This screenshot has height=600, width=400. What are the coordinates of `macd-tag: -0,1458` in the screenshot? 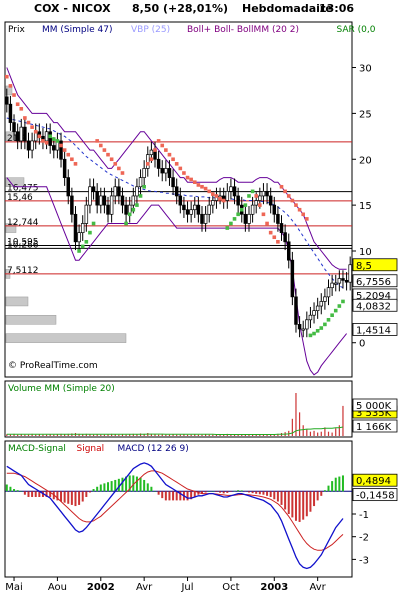 It's located at (375, 496).